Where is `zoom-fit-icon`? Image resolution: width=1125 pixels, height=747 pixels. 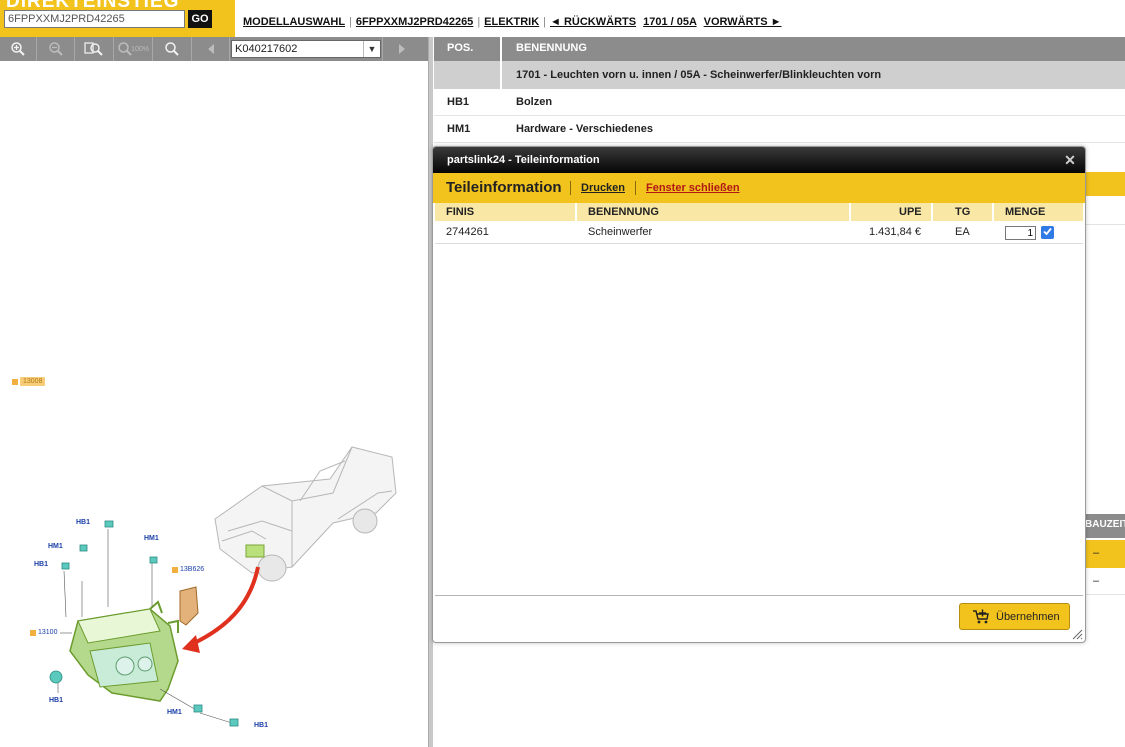 zoom-fit-icon is located at coordinates (93, 49).